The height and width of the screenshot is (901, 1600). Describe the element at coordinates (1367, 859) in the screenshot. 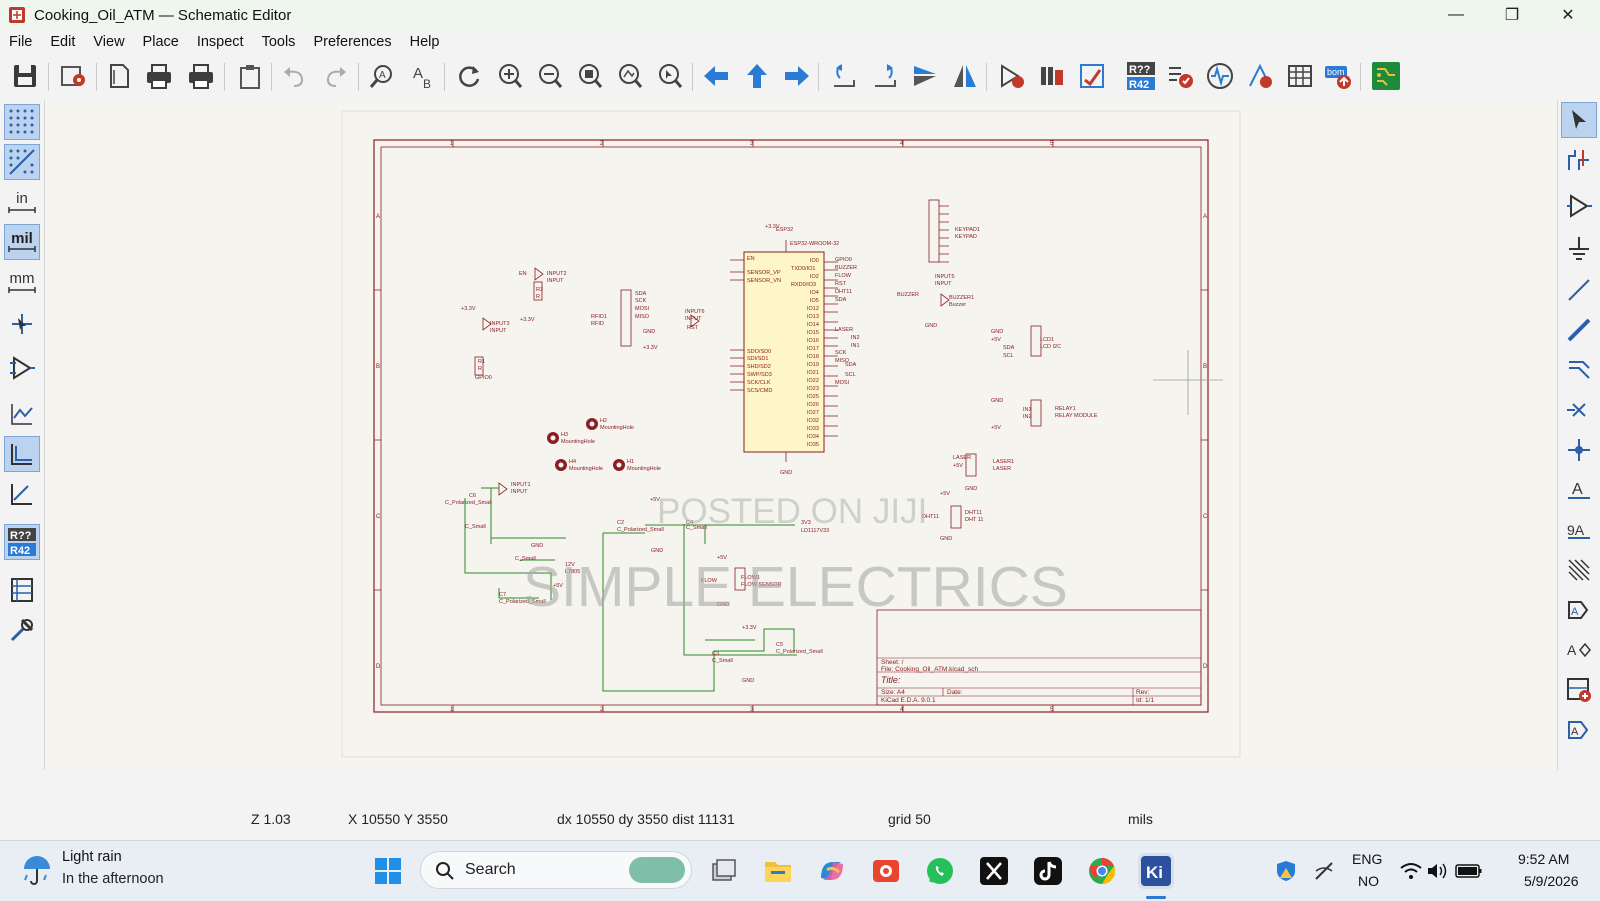

I see `language-code: ENG` at that location.